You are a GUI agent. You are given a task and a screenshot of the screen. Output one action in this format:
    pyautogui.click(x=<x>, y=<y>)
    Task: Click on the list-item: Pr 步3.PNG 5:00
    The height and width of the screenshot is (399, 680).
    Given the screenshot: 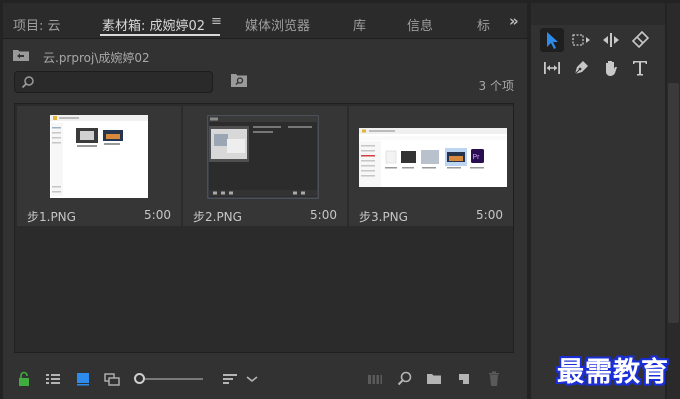 What is the action you would take?
    pyautogui.click(x=431, y=166)
    